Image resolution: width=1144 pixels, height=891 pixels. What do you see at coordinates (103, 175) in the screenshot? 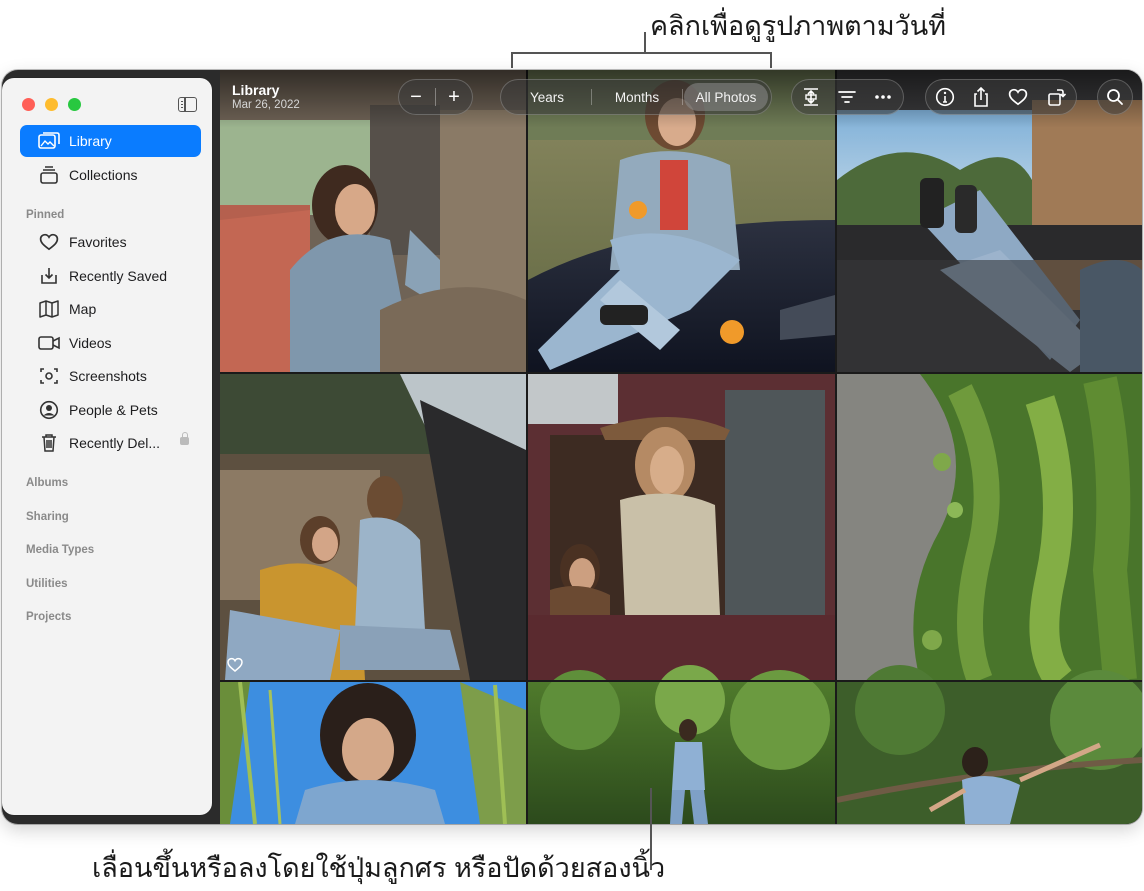
I see `sidebar-item-label: Collections` at bounding box center [103, 175].